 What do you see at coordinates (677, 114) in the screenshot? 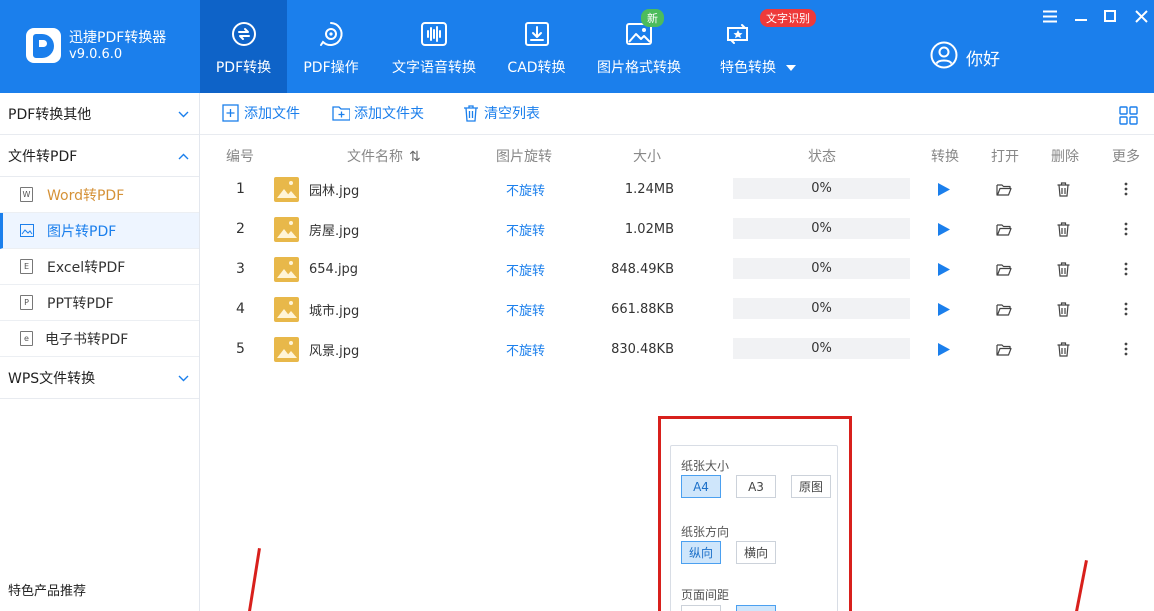
I see `file-toolbar: 添加文件 添加文件夹 清空列表` at bounding box center [677, 114].